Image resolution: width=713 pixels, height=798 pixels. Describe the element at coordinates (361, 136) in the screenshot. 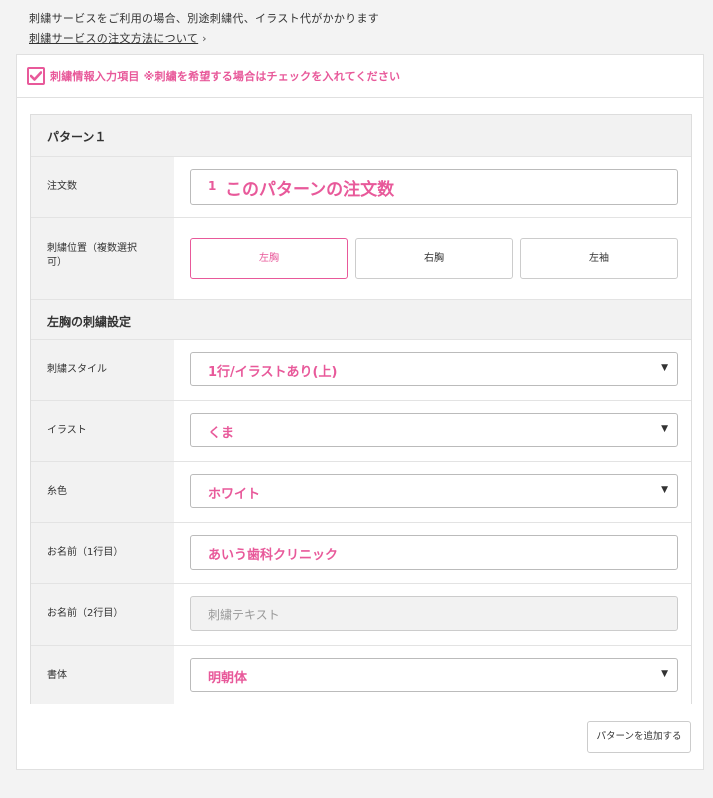

I see `pattern-title-row: パターン１` at that location.